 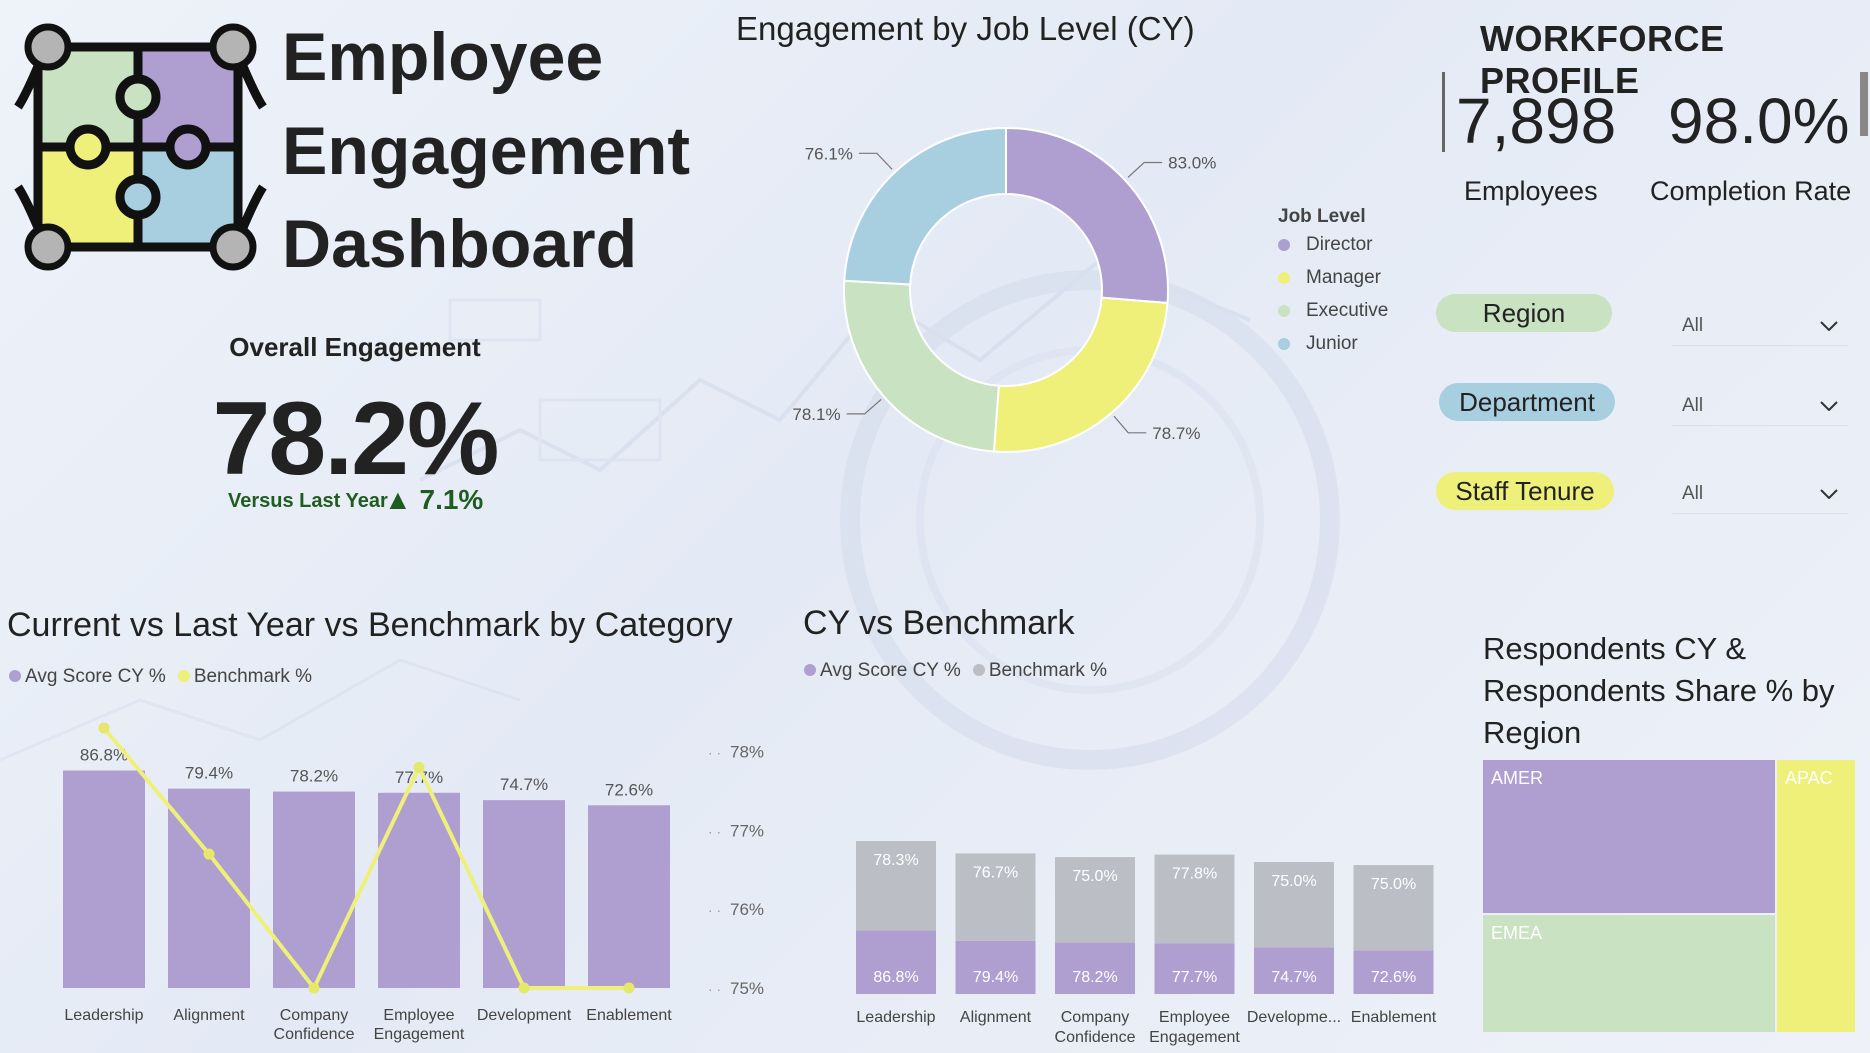 I want to click on puzzle-logo-icon, so click(x=140, y=147).